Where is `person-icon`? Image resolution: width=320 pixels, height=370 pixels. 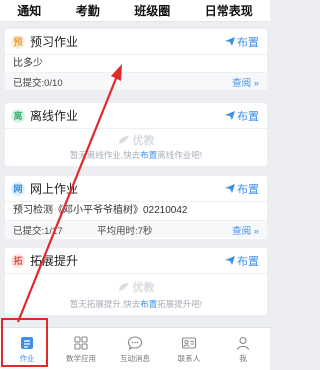 person-icon is located at coordinates (243, 343).